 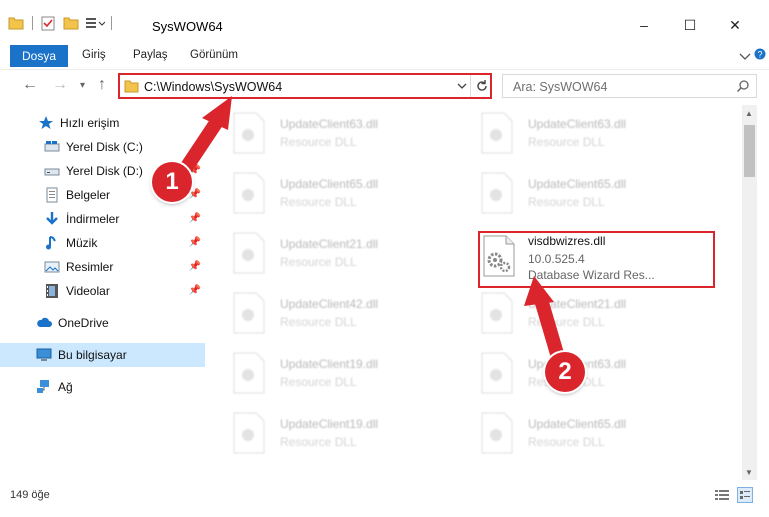 What do you see at coordinates (565, 372) in the screenshot?
I see `annotation-badge-2: 2` at bounding box center [565, 372].